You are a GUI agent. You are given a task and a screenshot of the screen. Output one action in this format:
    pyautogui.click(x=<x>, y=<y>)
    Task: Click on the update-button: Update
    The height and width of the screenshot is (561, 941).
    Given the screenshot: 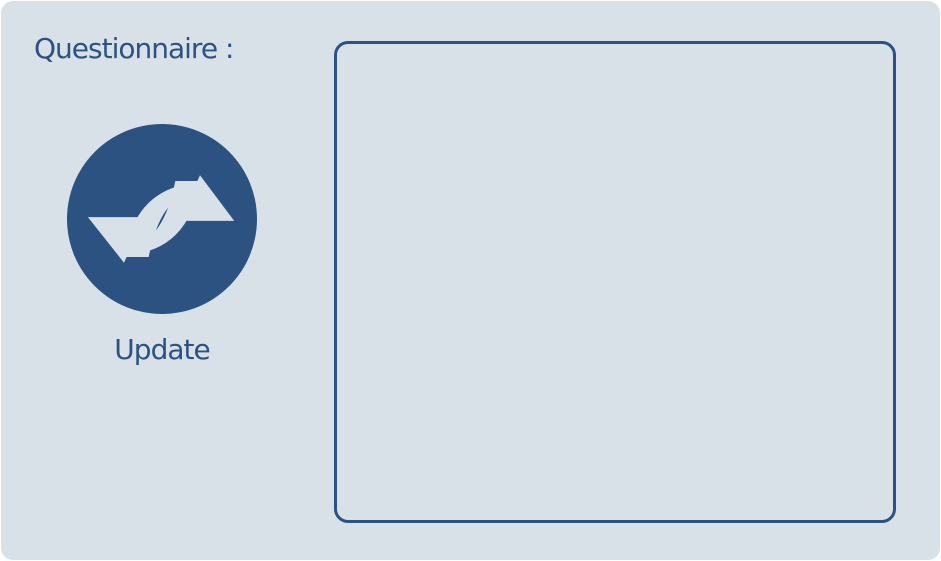 What is the action you would take?
    pyautogui.click(x=162, y=249)
    